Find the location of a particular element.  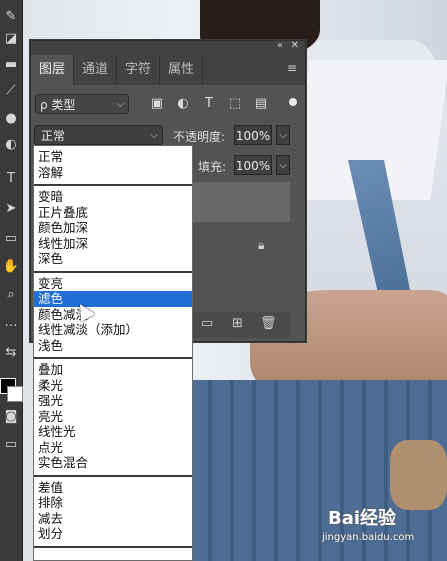

new-group-icon: ▭ is located at coordinates (207, 323).